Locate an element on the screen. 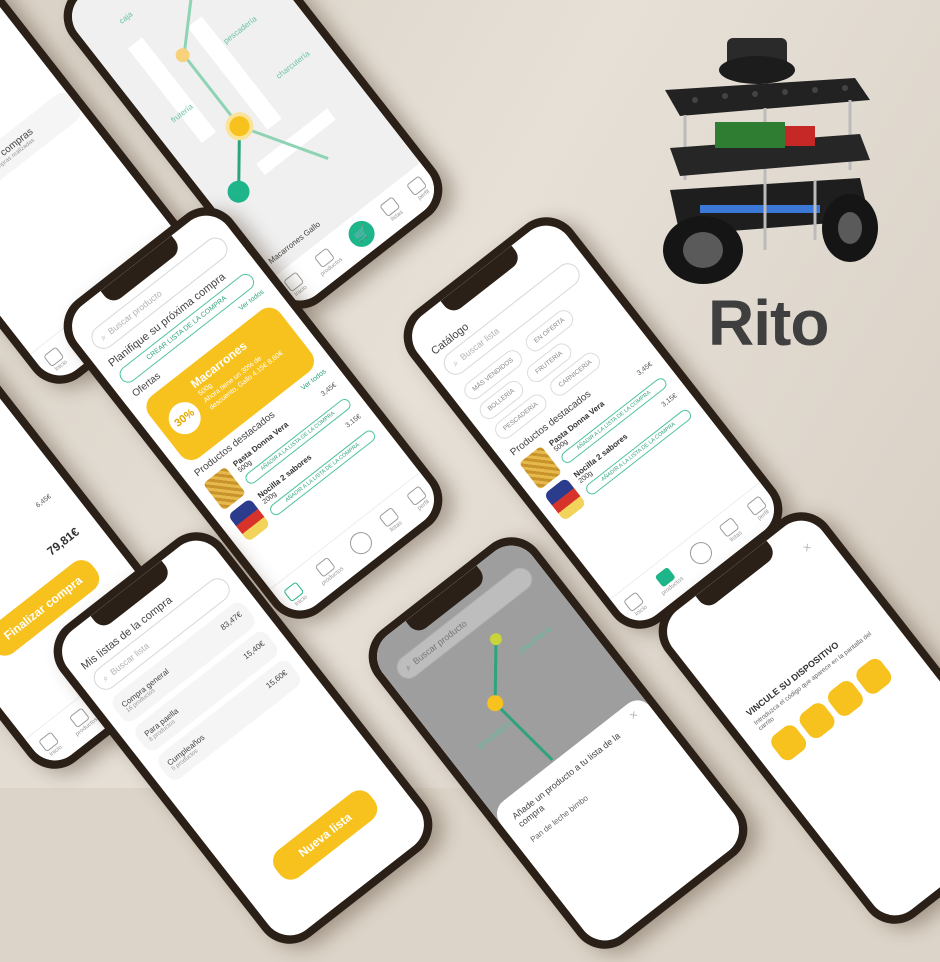  brand-wordmark: Rito is located at coordinates (768, 323).